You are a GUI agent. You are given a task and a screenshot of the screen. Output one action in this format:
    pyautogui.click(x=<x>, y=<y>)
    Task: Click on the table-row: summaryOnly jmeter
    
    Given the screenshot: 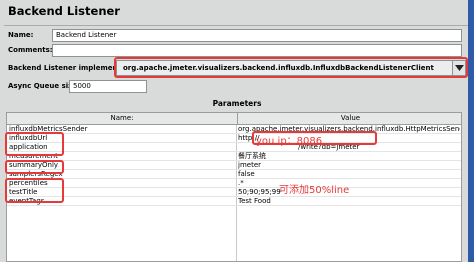 What is the action you would take?
    pyautogui.click(x=234, y=165)
    